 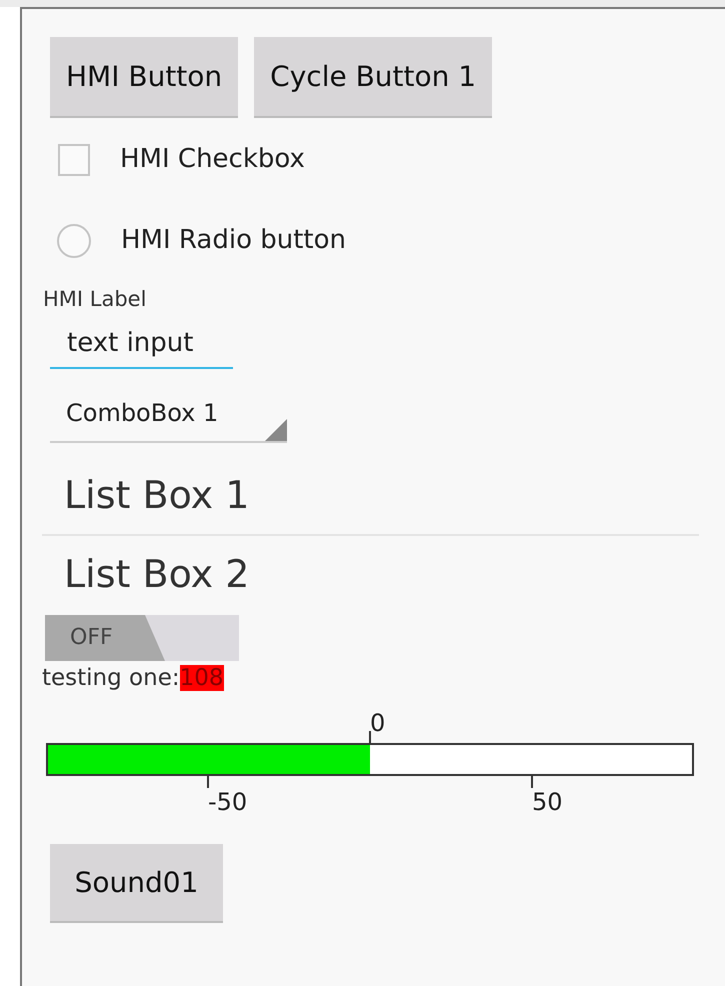 What do you see at coordinates (276, 429) in the screenshot?
I see `dropdown-corner-icon` at bounding box center [276, 429].